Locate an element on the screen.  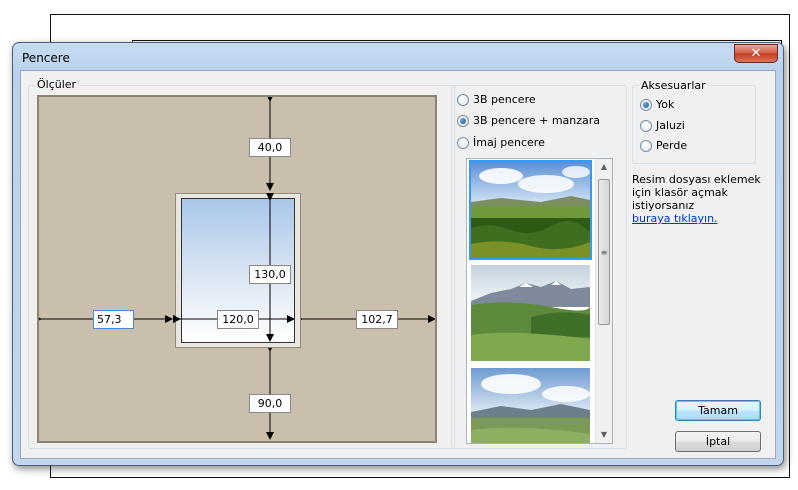
cancel-button: İptal is located at coordinates (718, 441).